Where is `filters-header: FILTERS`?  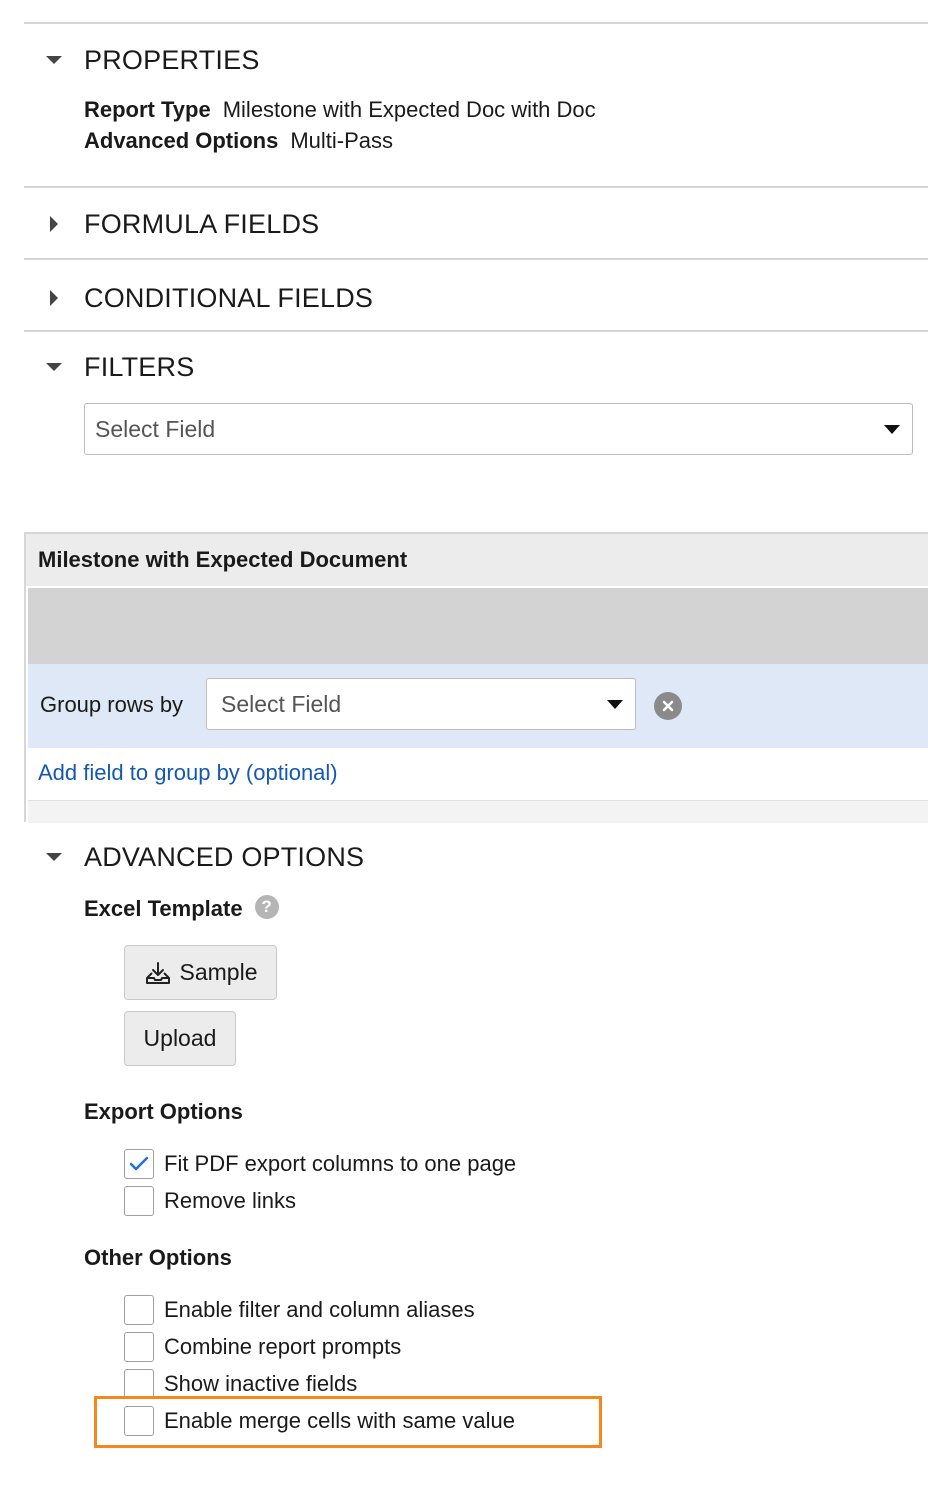 filters-header: FILTERS is located at coordinates (109, 367).